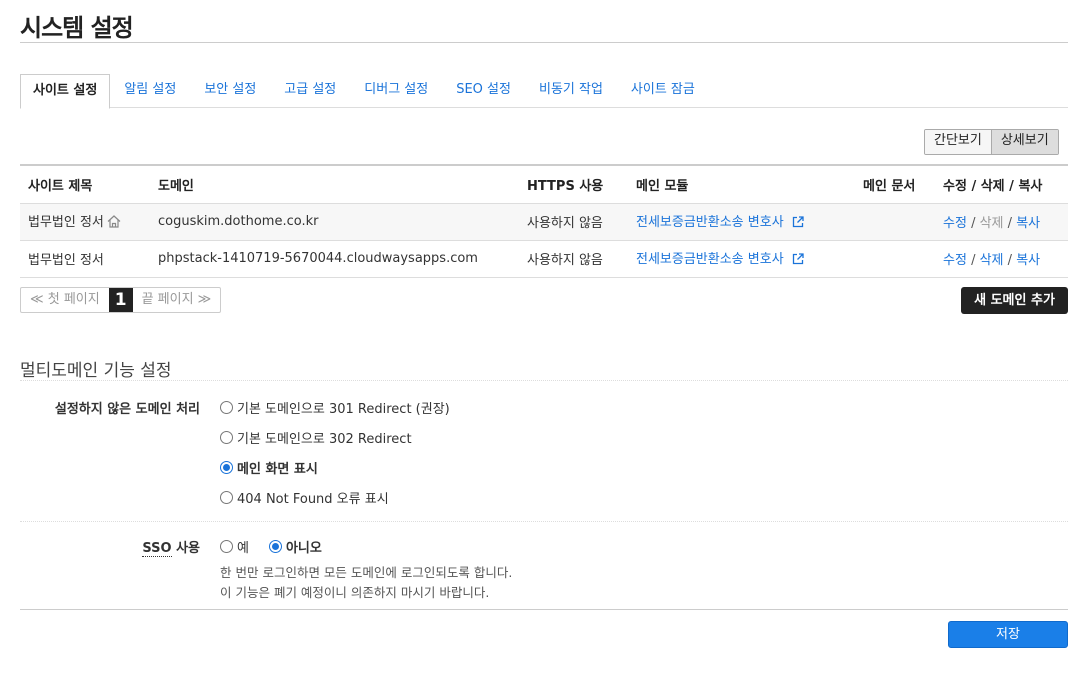 The width and height of the screenshot is (1080, 694). What do you see at coordinates (96, 371) in the screenshot?
I see `multidomain-section-title: 멀티도메인 기능 설정` at bounding box center [96, 371].